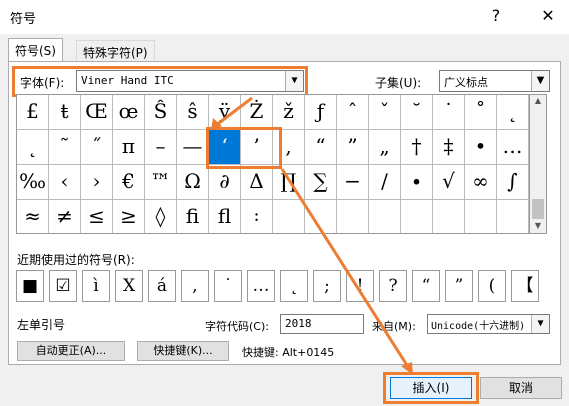 Image resolution: width=569 pixels, height=406 pixels. What do you see at coordinates (481, 182) in the screenshot?
I see `symbol-cell: ∞` at bounding box center [481, 182].